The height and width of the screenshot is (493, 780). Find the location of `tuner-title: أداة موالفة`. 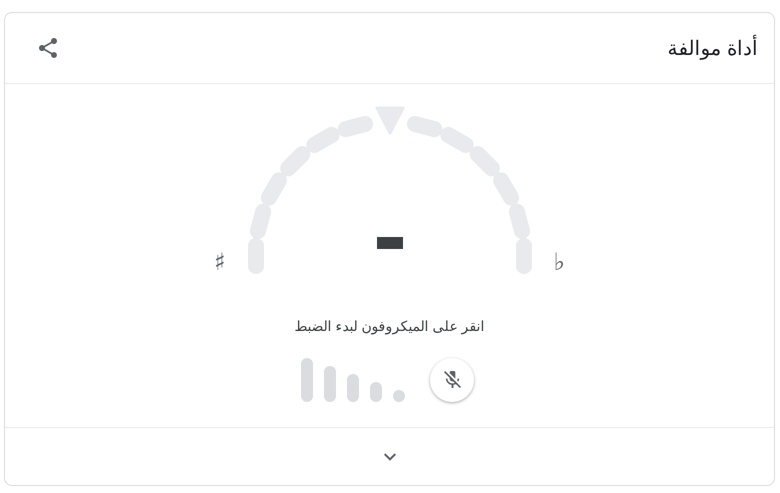

tuner-title: أداة موالفة is located at coordinates (712, 48).